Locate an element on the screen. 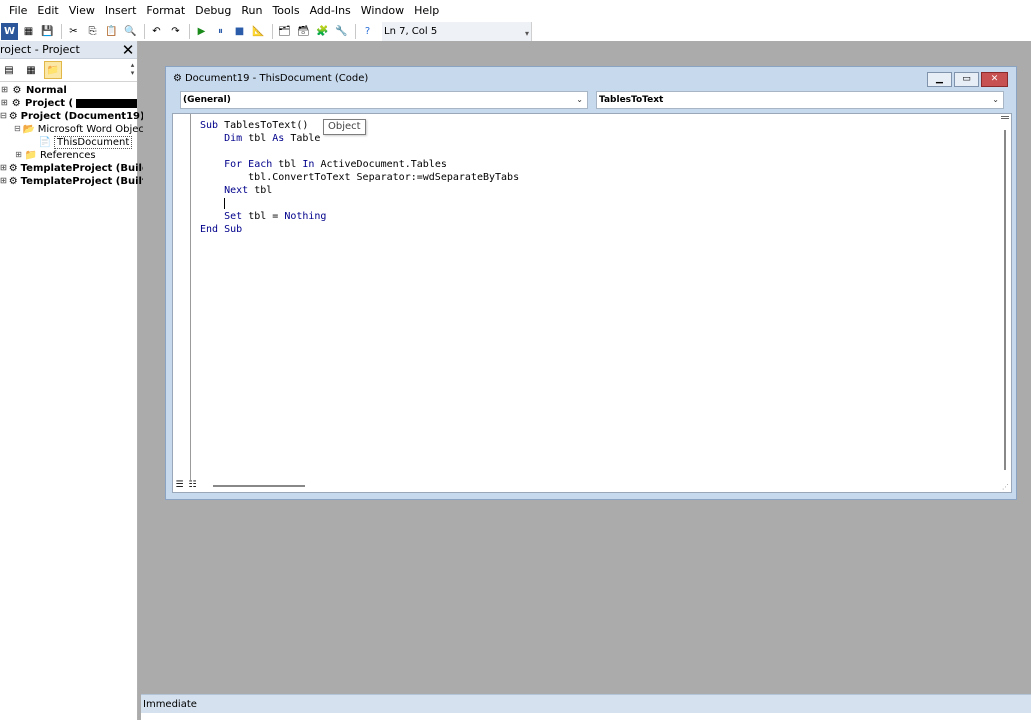  menu-edit: Edit is located at coordinates (47, 10).